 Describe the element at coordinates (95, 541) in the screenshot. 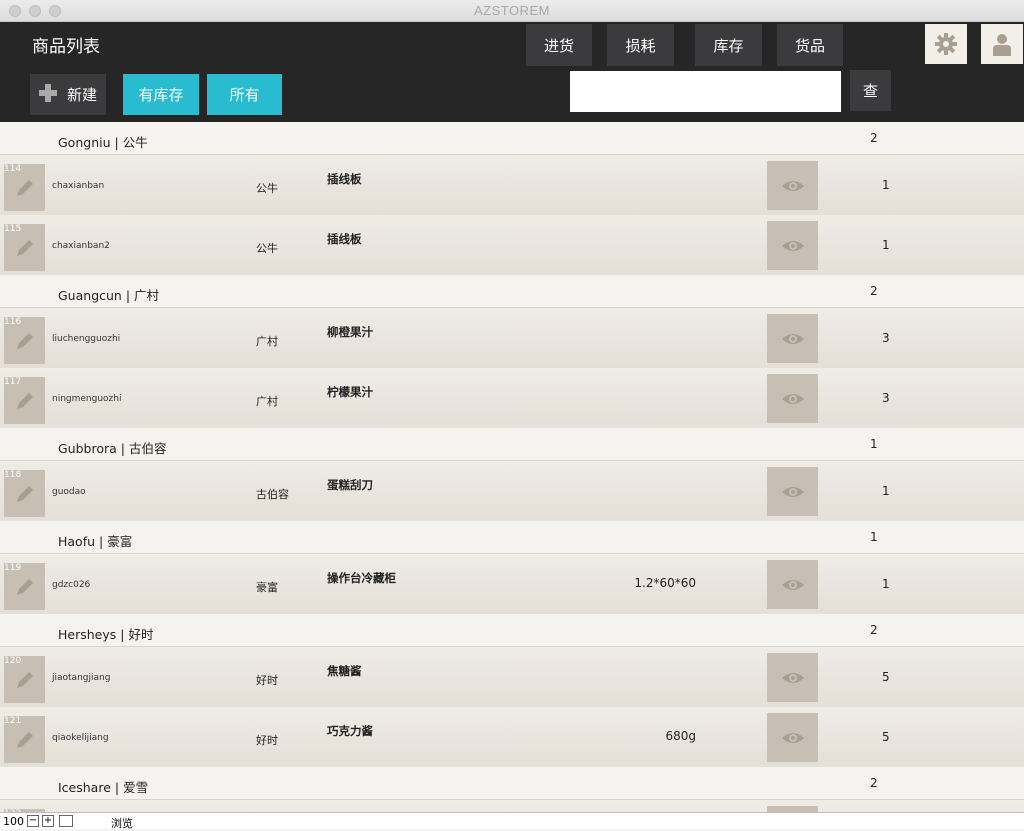

I see `group-name: Haofu | 豪富` at that location.